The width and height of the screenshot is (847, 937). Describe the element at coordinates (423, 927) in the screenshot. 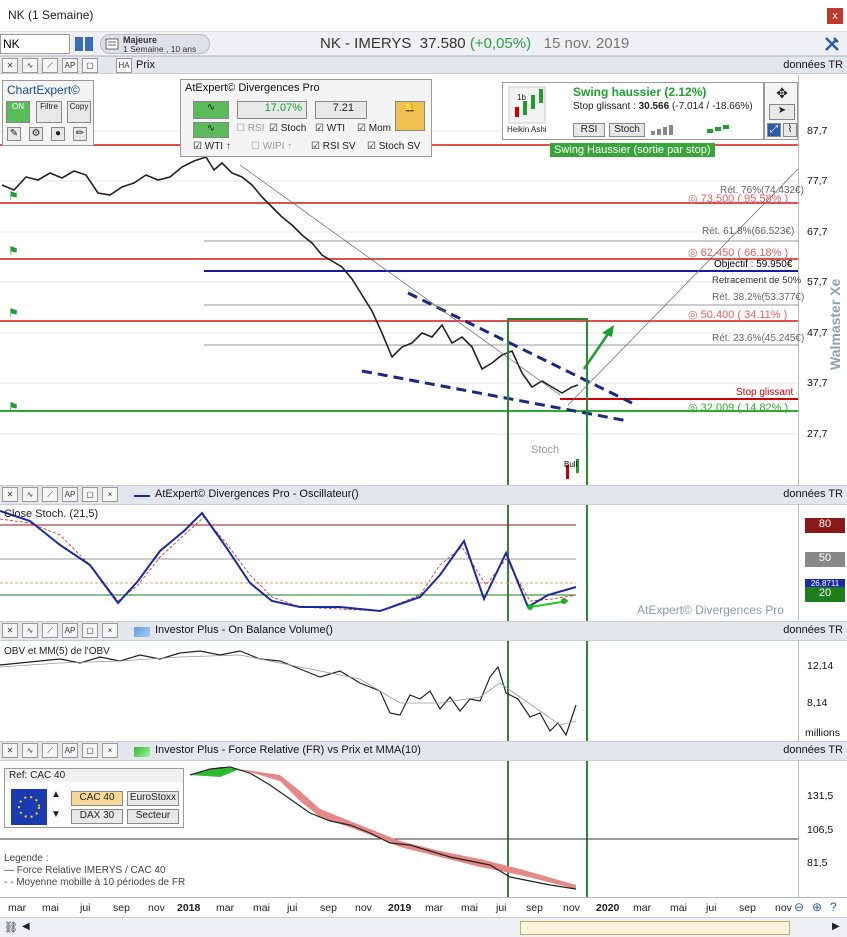

I see `horizontal-scrollbar: ⛓ ◀ ▶` at that location.